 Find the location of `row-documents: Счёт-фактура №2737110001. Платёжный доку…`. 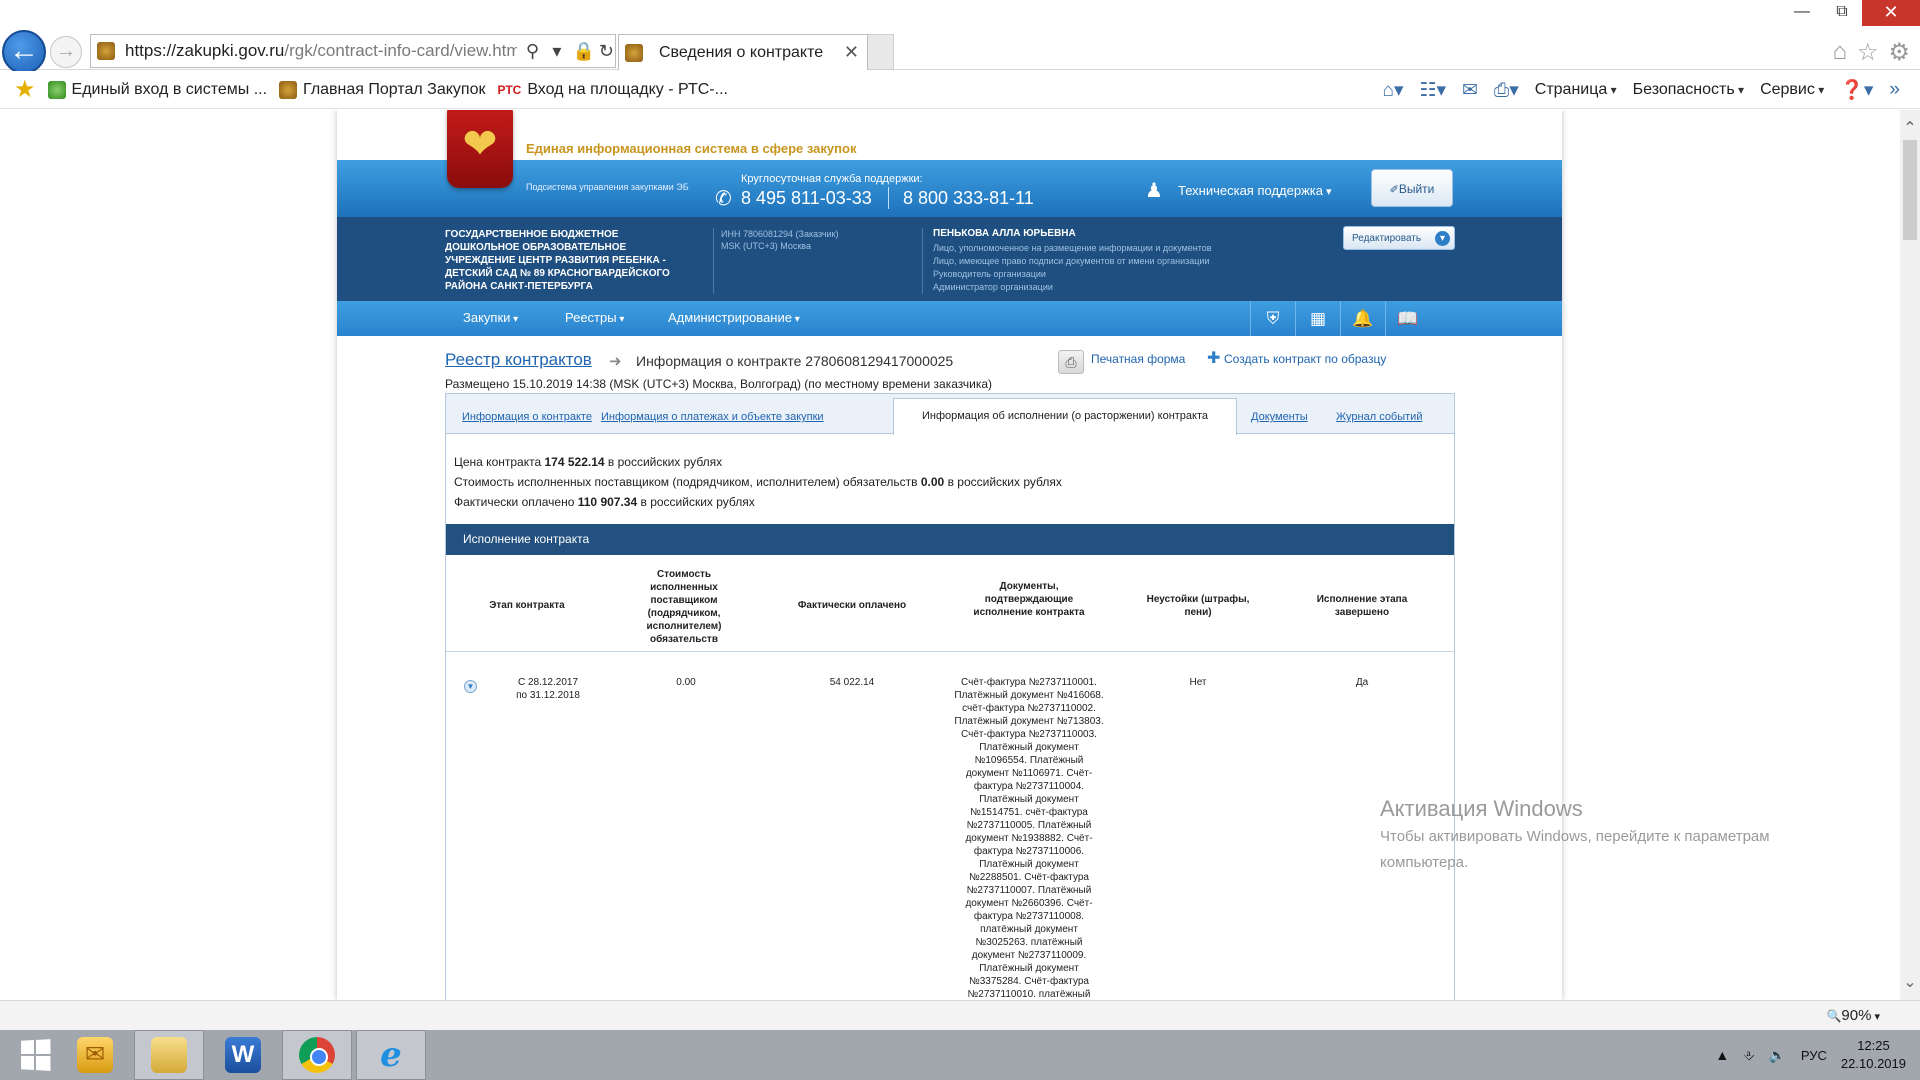

row-documents: Счёт-фактура №2737110001. Платёжный доку… is located at coordinates (1029, 838).